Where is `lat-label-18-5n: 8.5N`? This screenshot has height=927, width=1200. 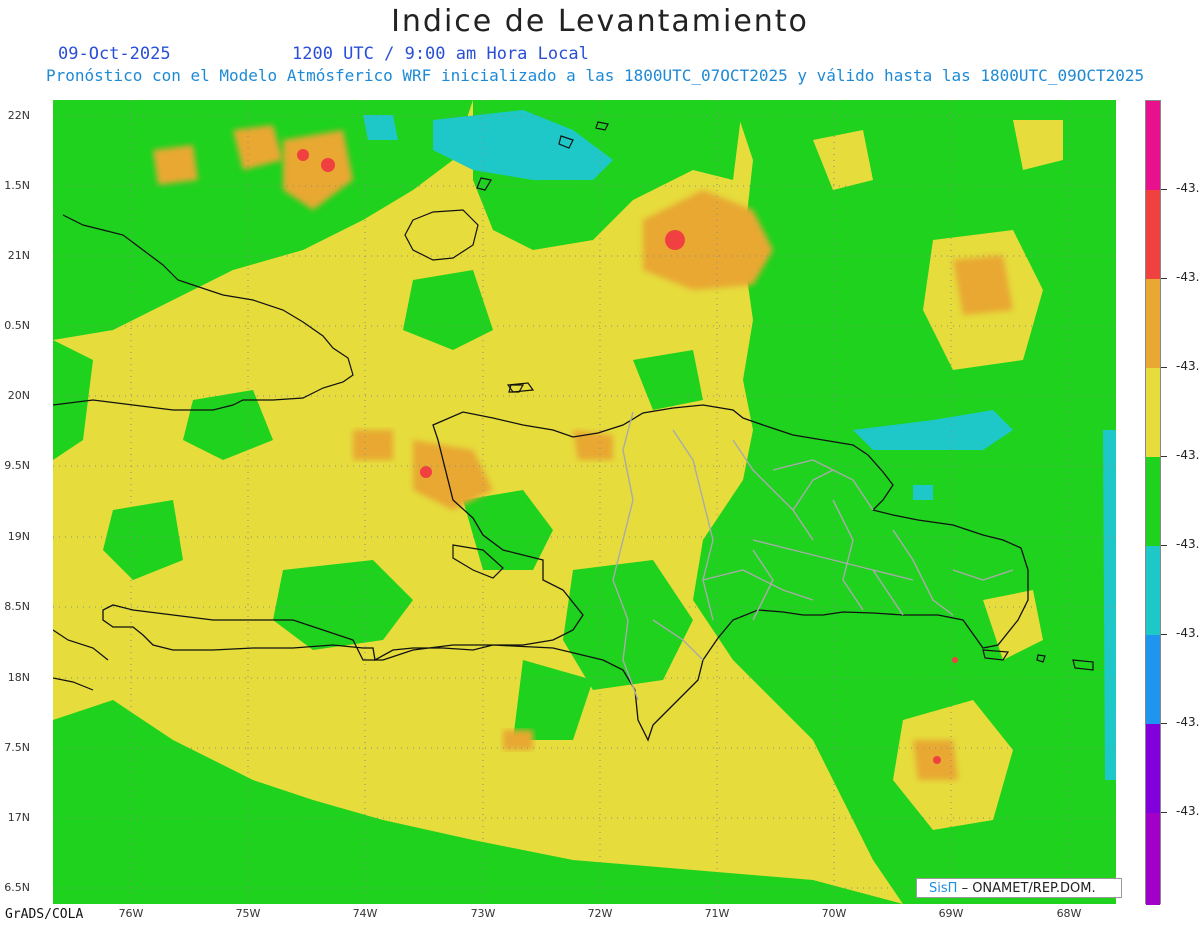 lat-label-18-5n: 8.5N is located at coordinates (17, 606).